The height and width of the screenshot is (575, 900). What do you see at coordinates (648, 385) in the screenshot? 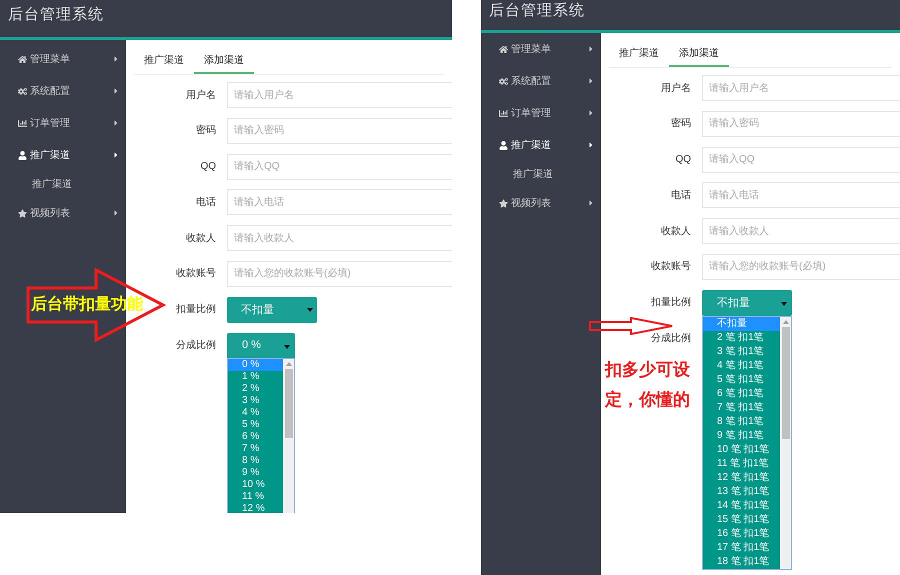
I see `annotation-text: 扣多少可设定，你懂的` at bounding box center [648, 385].